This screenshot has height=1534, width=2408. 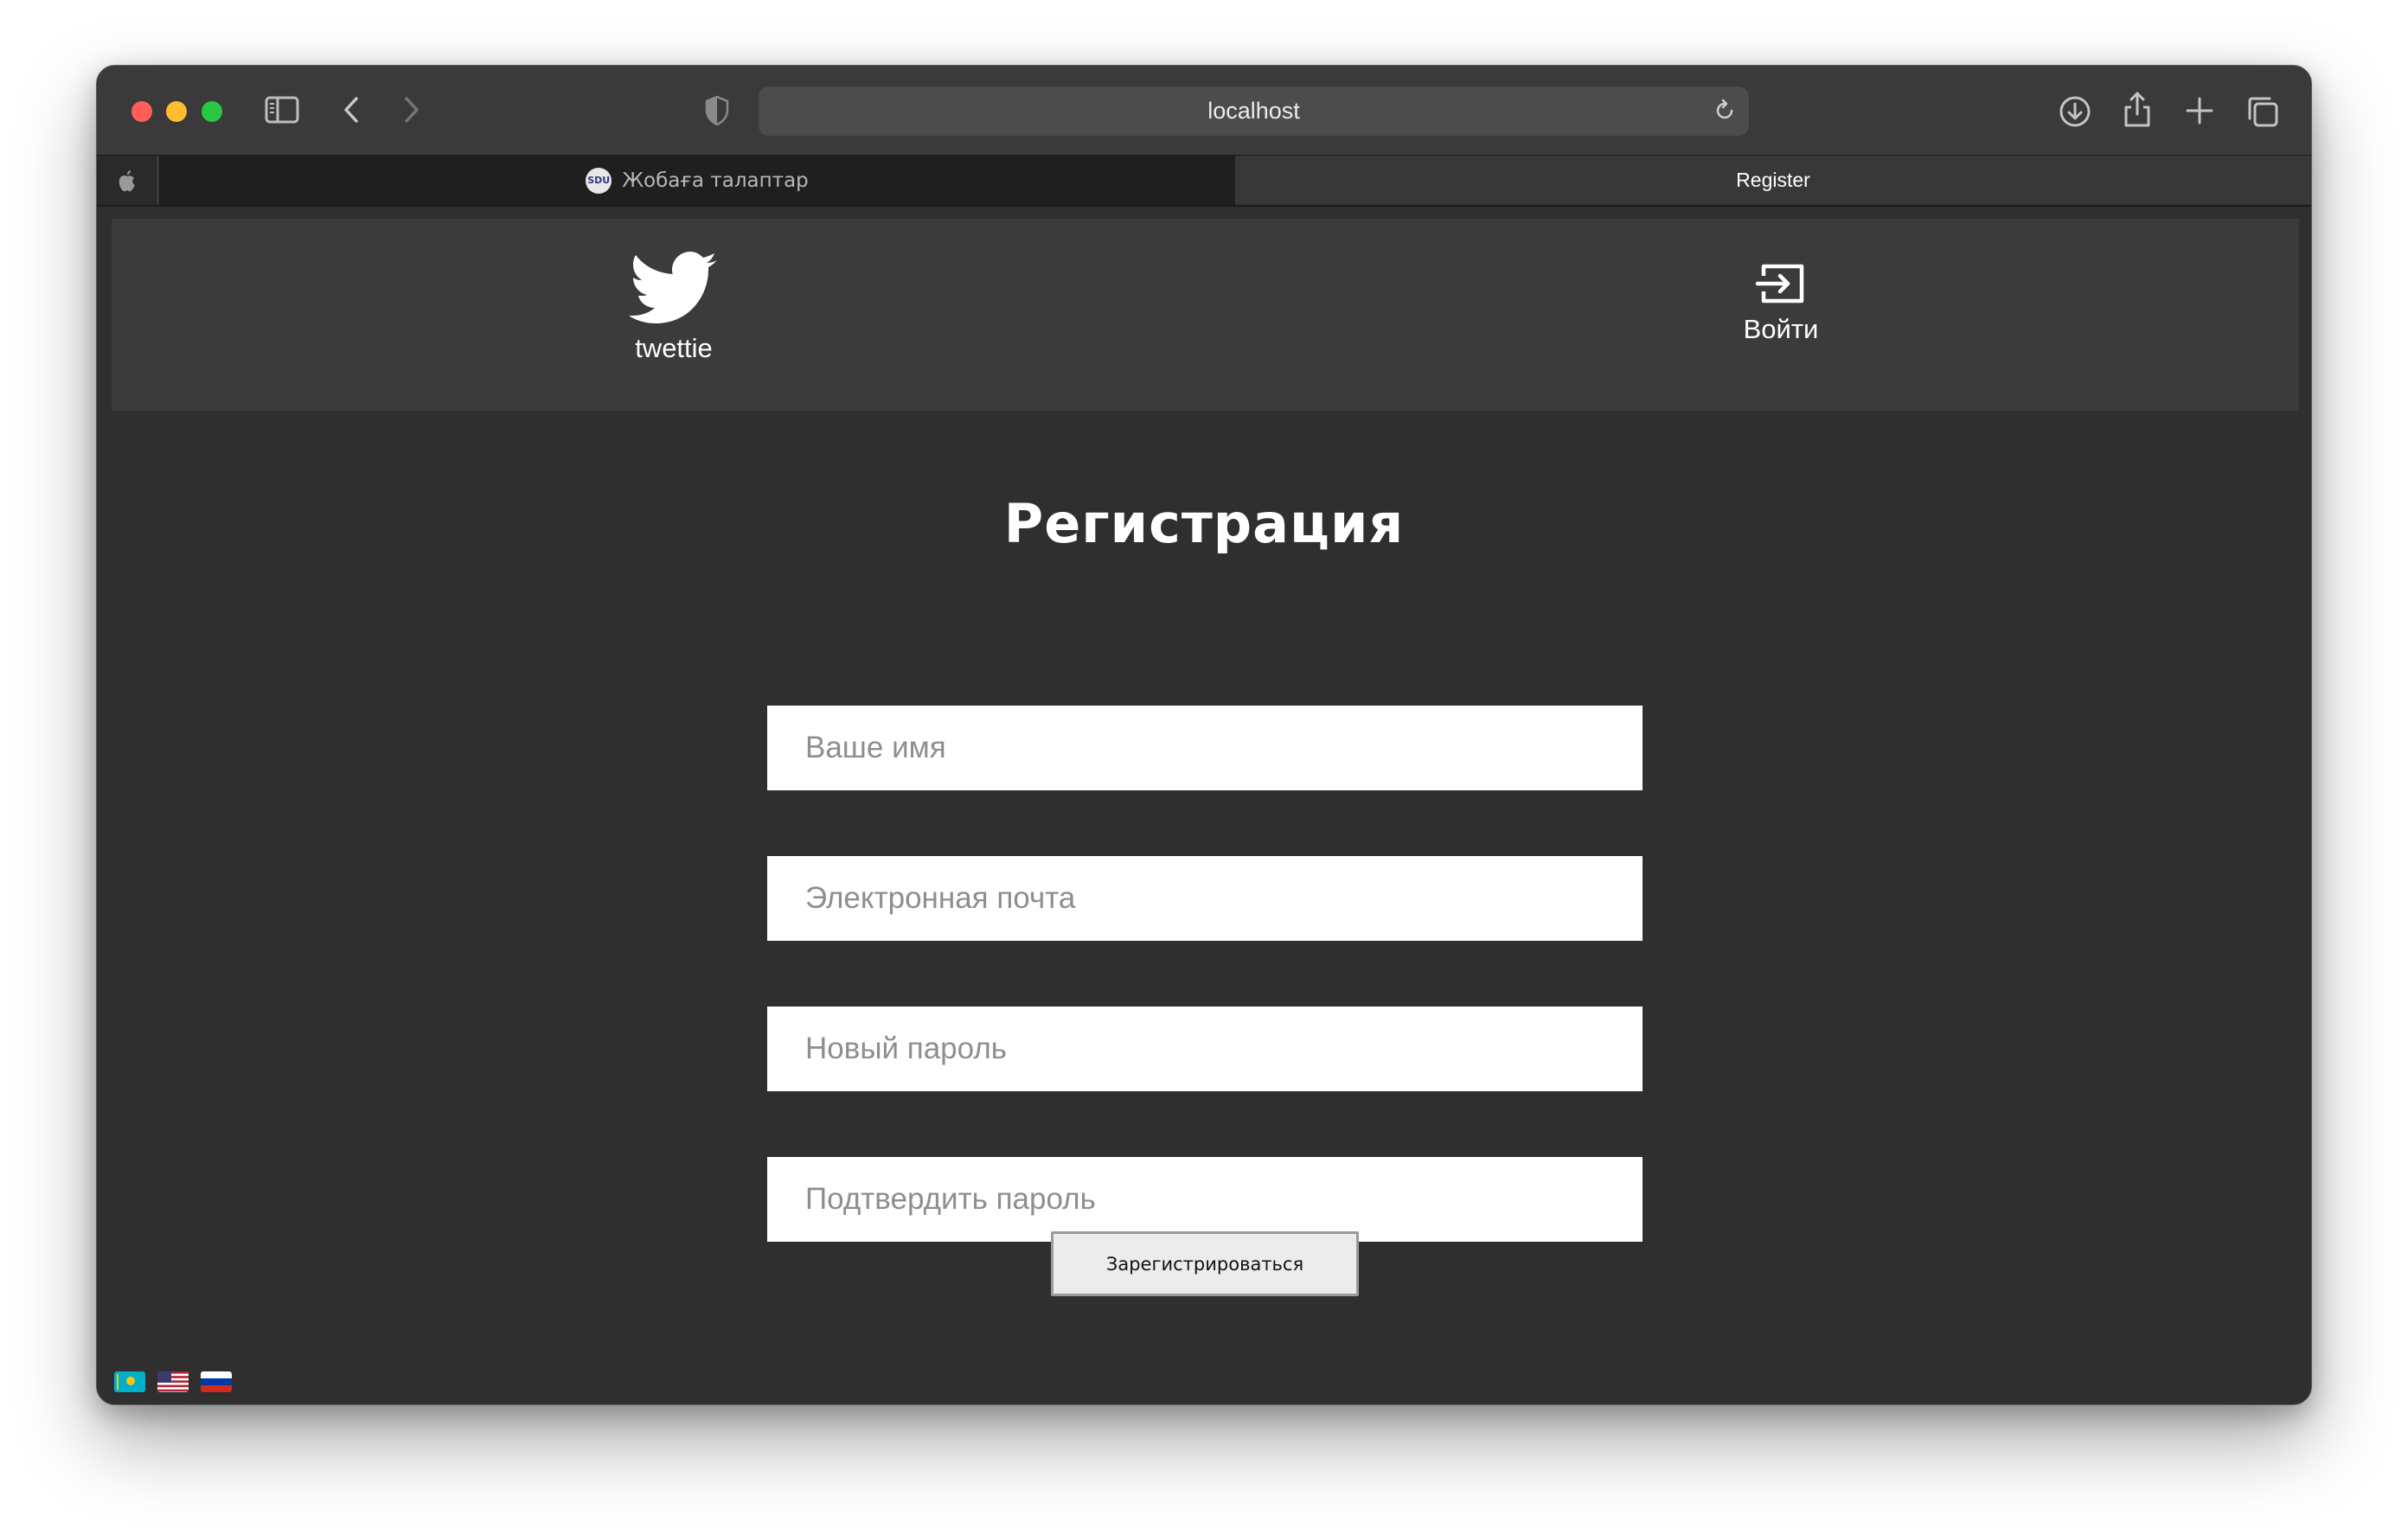 What do you see at coordinates (2199, 110) in the screenshot?
I see `new-tab-icon` at bounding box center [2199, 110].